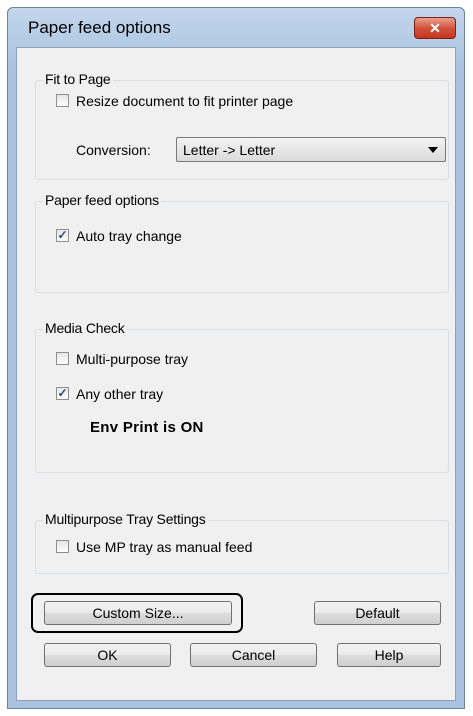 The height and width of the screenshot is (716, 473). I want to click on cancel-button: Cancel, so click(253, 655).